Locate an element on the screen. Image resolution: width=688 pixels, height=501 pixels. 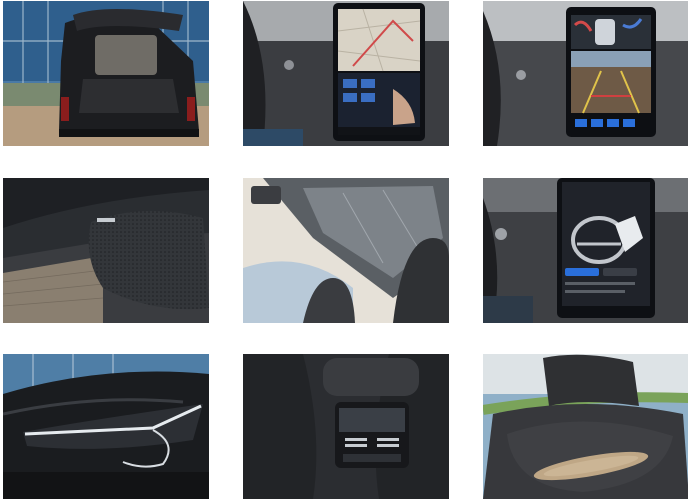
photo-headlight-front-image is located at coordinates (106, 426).